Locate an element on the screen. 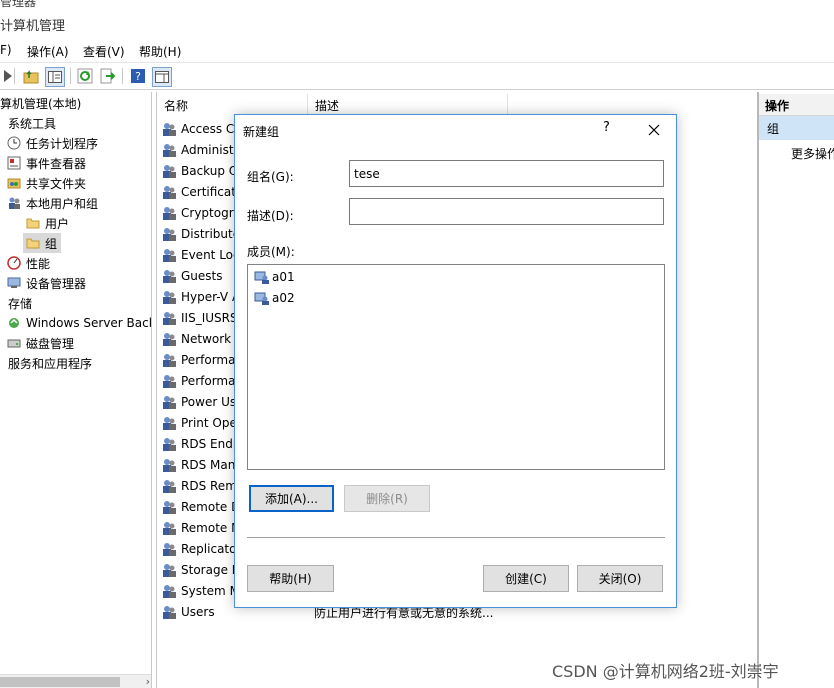 The image size is (834, 688). table-row: Storage R is located at coordinates (200, 569).